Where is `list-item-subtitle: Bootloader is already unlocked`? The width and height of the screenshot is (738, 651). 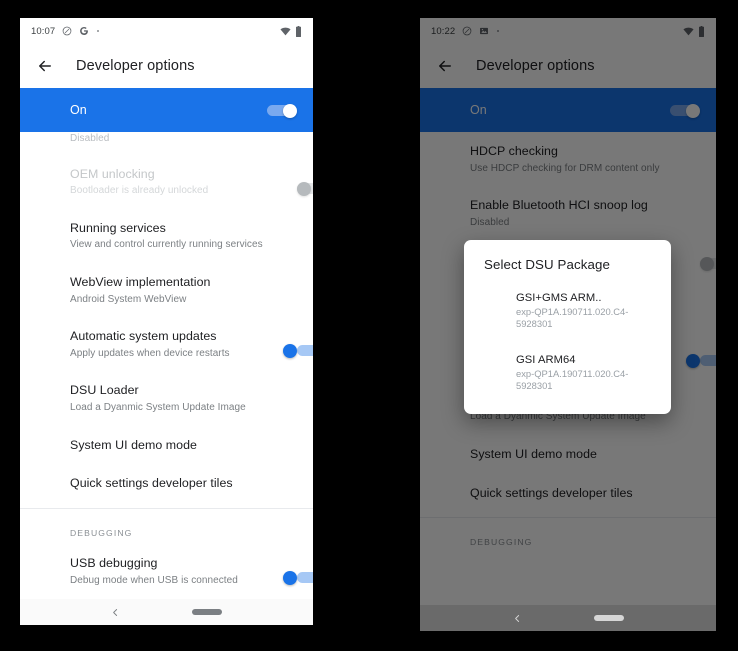
list-item-subtitle: Bootloader is already unlocked is located at coordinates (139, 191).